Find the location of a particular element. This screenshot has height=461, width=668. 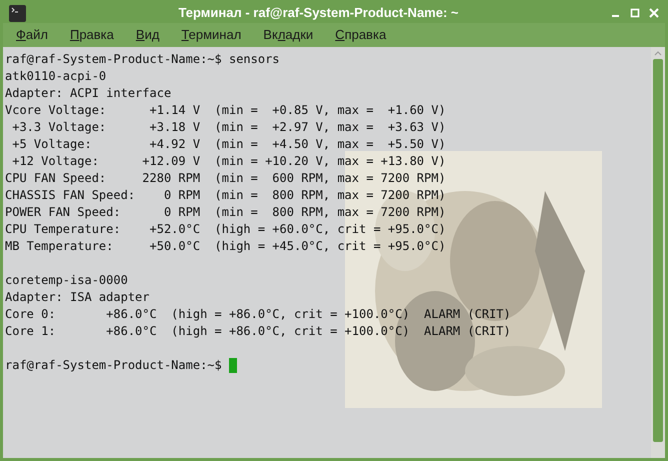

scrollbar is located at coordinates (658, 252).